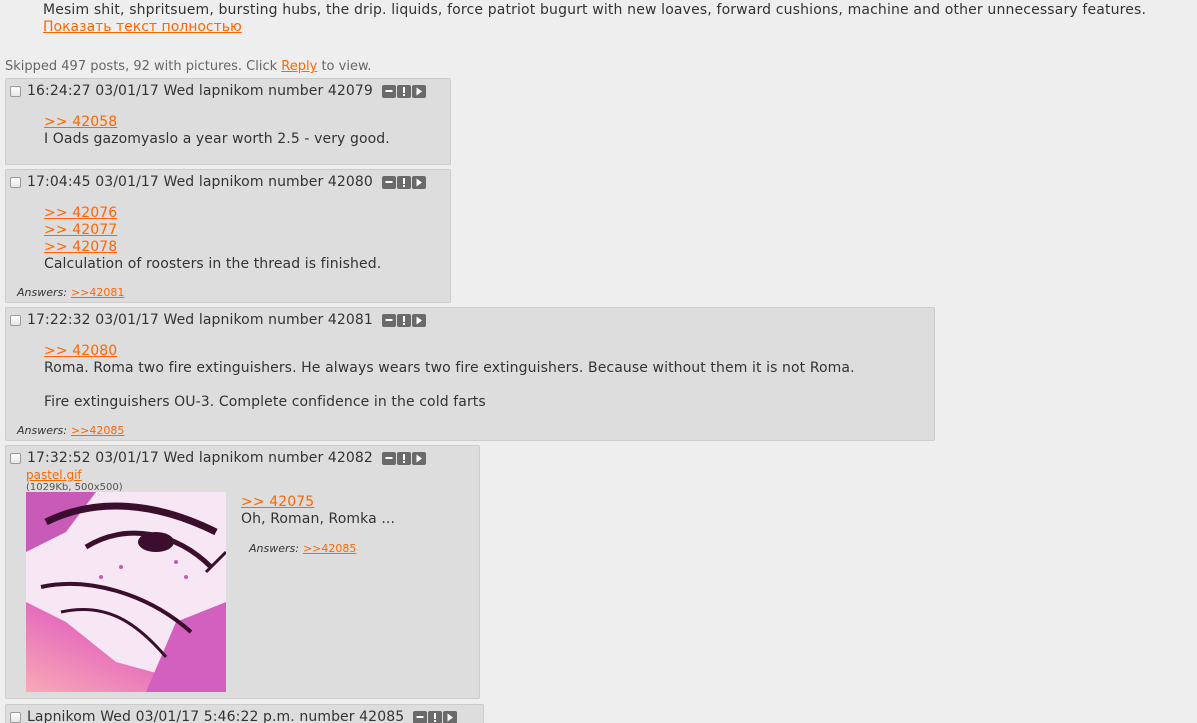 The width and height of the screenshot is (1197, 723). What do you see at coordinates (142, 27) in the screenshot?
I see `show-full-text-link: Показать текст полностью` at bounding box center [142, 27].